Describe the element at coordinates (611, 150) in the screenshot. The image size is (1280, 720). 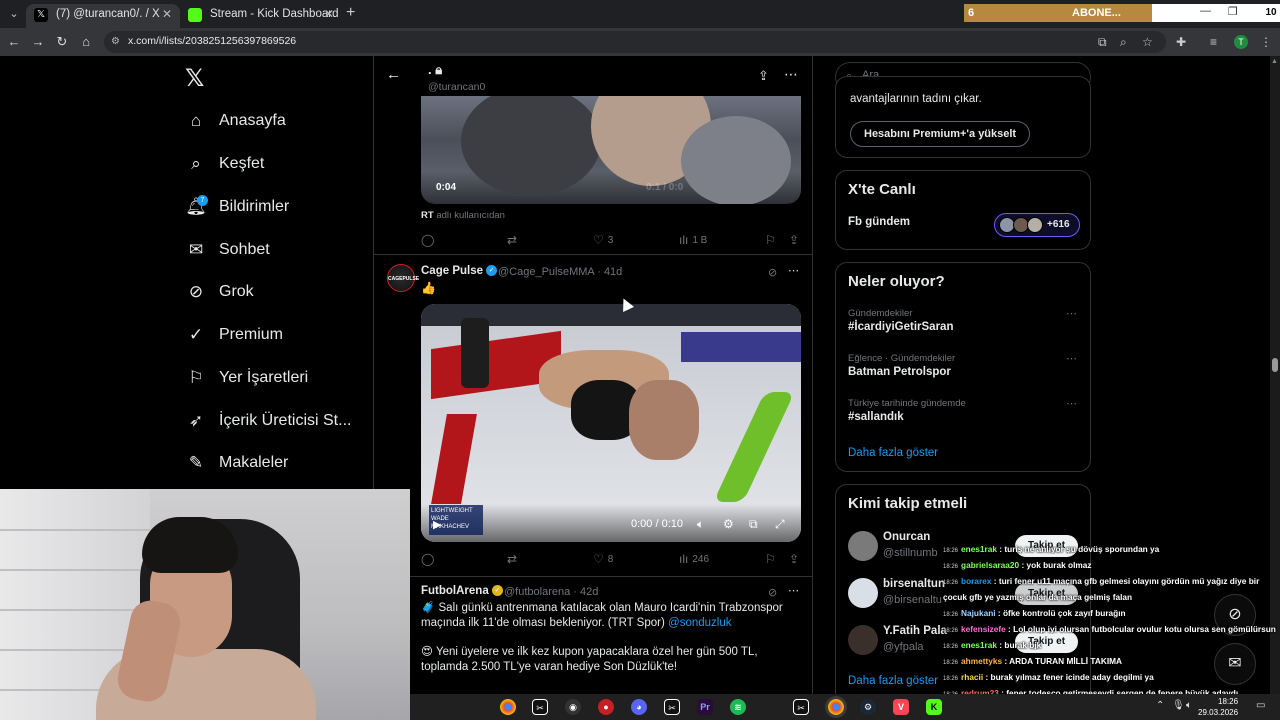
I see `tweet-video: 0:04 0:1 / 0:0` at that location.